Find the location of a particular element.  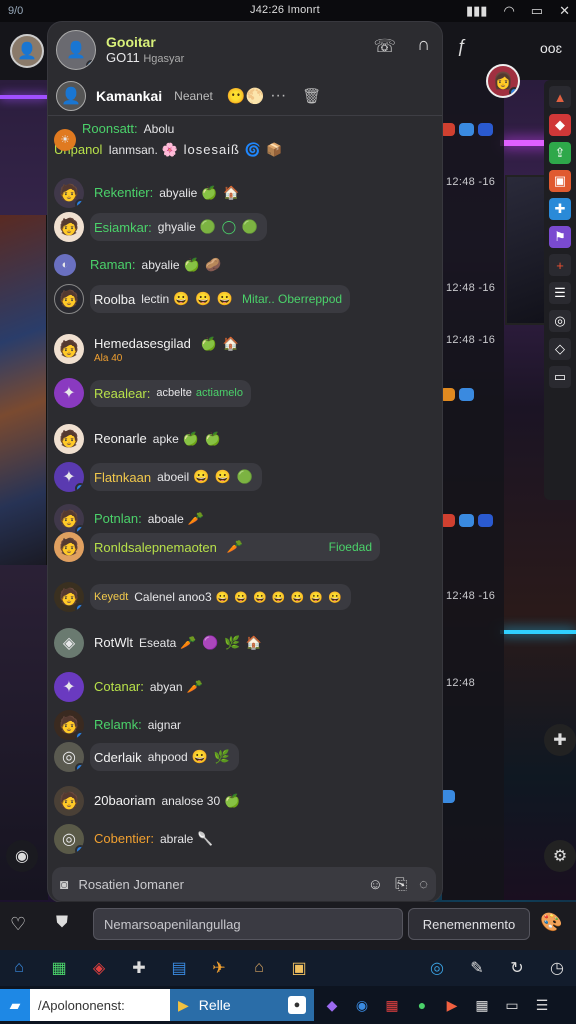

pen-icon: ✎ is located at coordinates (477, 968).